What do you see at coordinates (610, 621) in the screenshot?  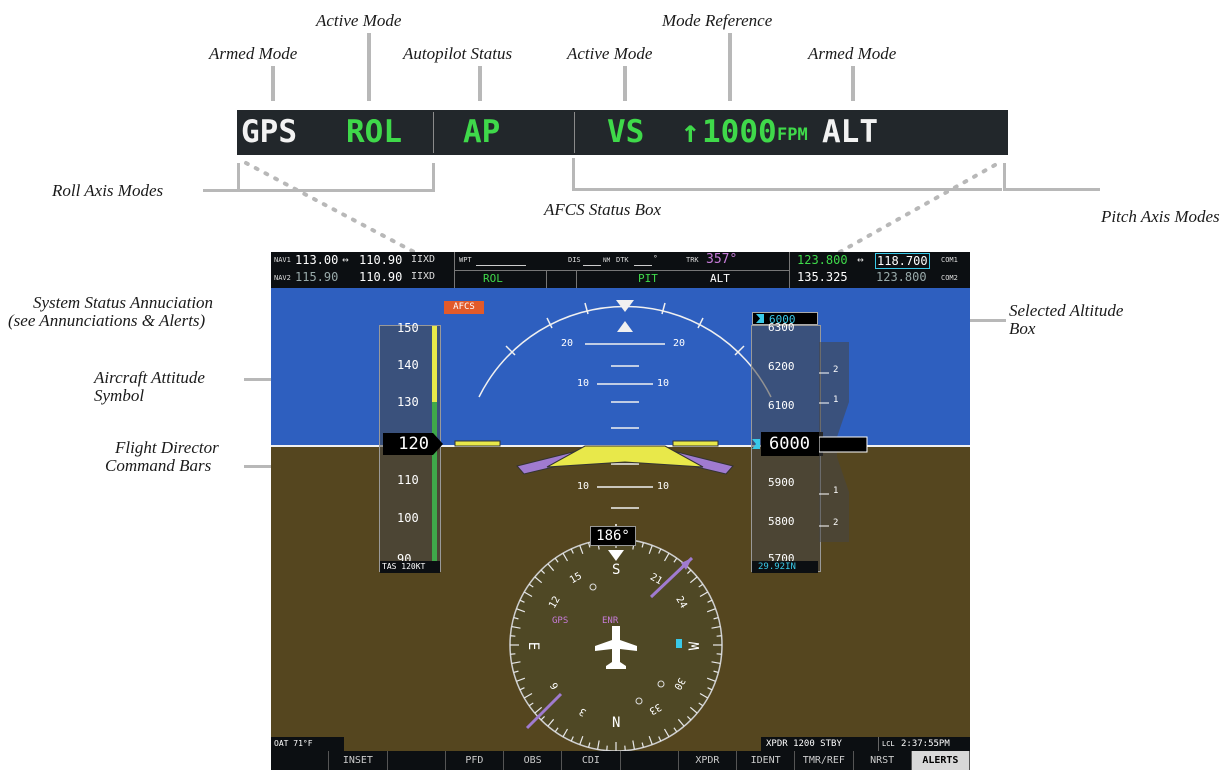 I see `enr-label: ENR` at bounding box center [610, 621].